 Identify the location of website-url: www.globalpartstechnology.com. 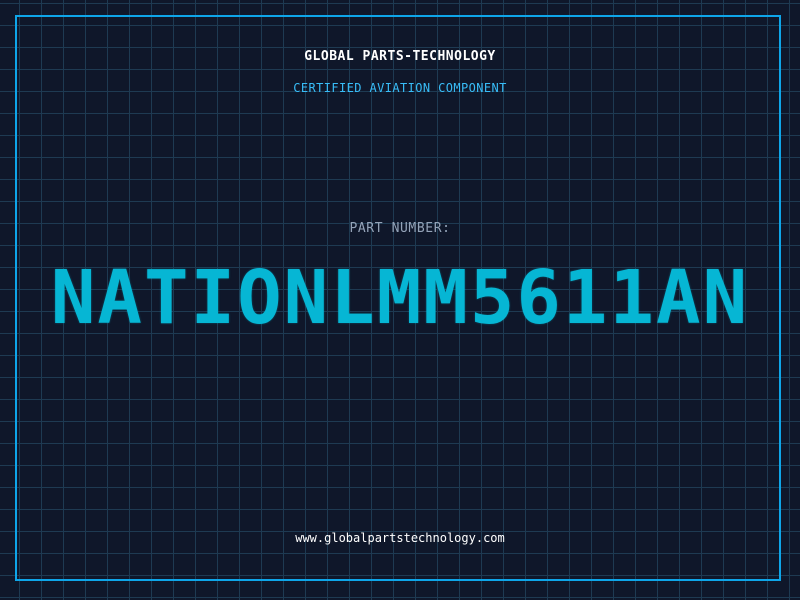
(400, 538).